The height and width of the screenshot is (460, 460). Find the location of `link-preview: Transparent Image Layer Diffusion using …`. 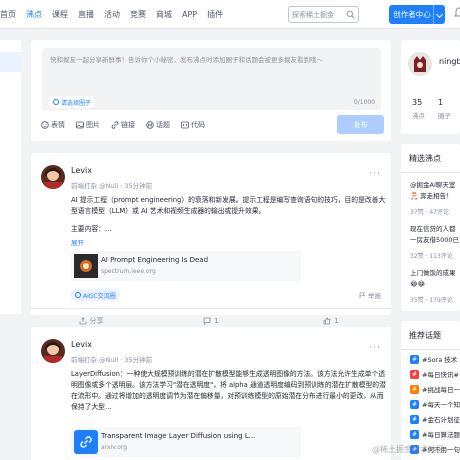

link-preview: Transparent Image Layer Diffusion using … is located at coordinates (186, 442).